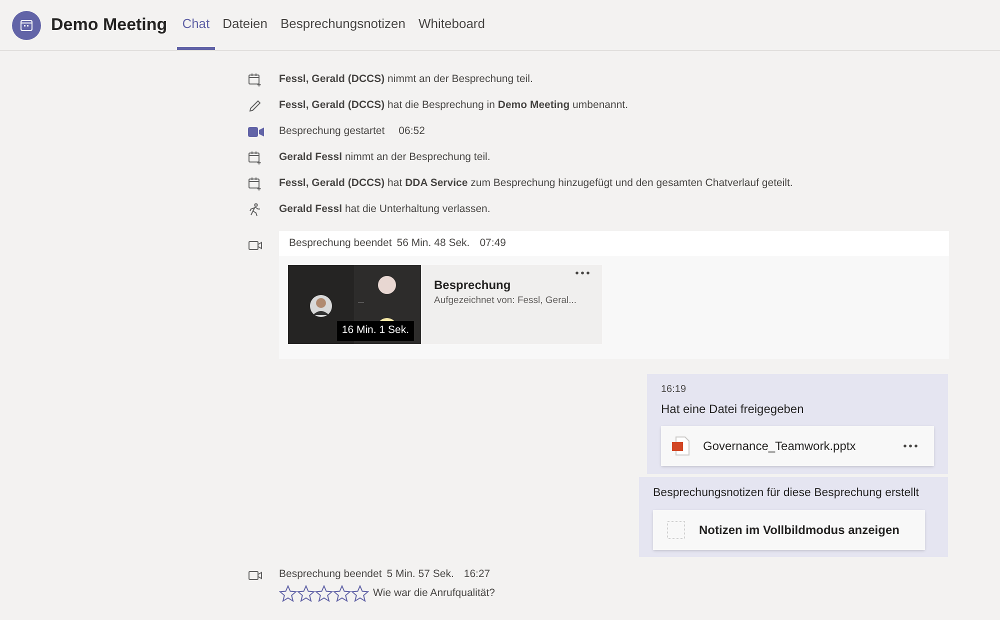 The image size is (1000, 620). I want to click on event-text: Fessl, Gerald (DCCS) hat DDA Service zum Besprechung hinzugefügt und den gesamten Chatverlauf geteilt., so click(536, 184).